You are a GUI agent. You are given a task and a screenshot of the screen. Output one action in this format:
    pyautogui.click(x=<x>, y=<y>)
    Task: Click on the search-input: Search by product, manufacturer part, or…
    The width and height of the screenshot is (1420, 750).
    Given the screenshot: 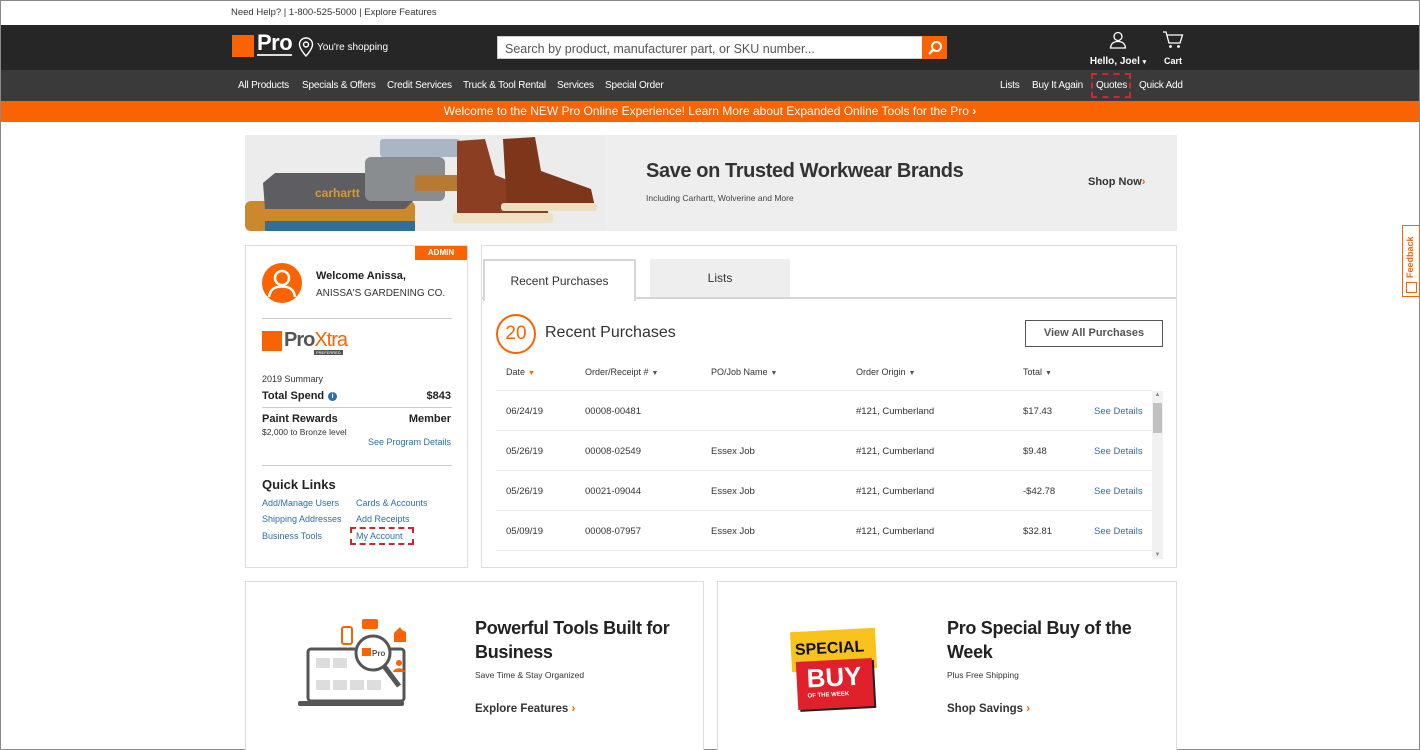 What is the action you would take?
    pyautogui.click(x=710, y=47)
    